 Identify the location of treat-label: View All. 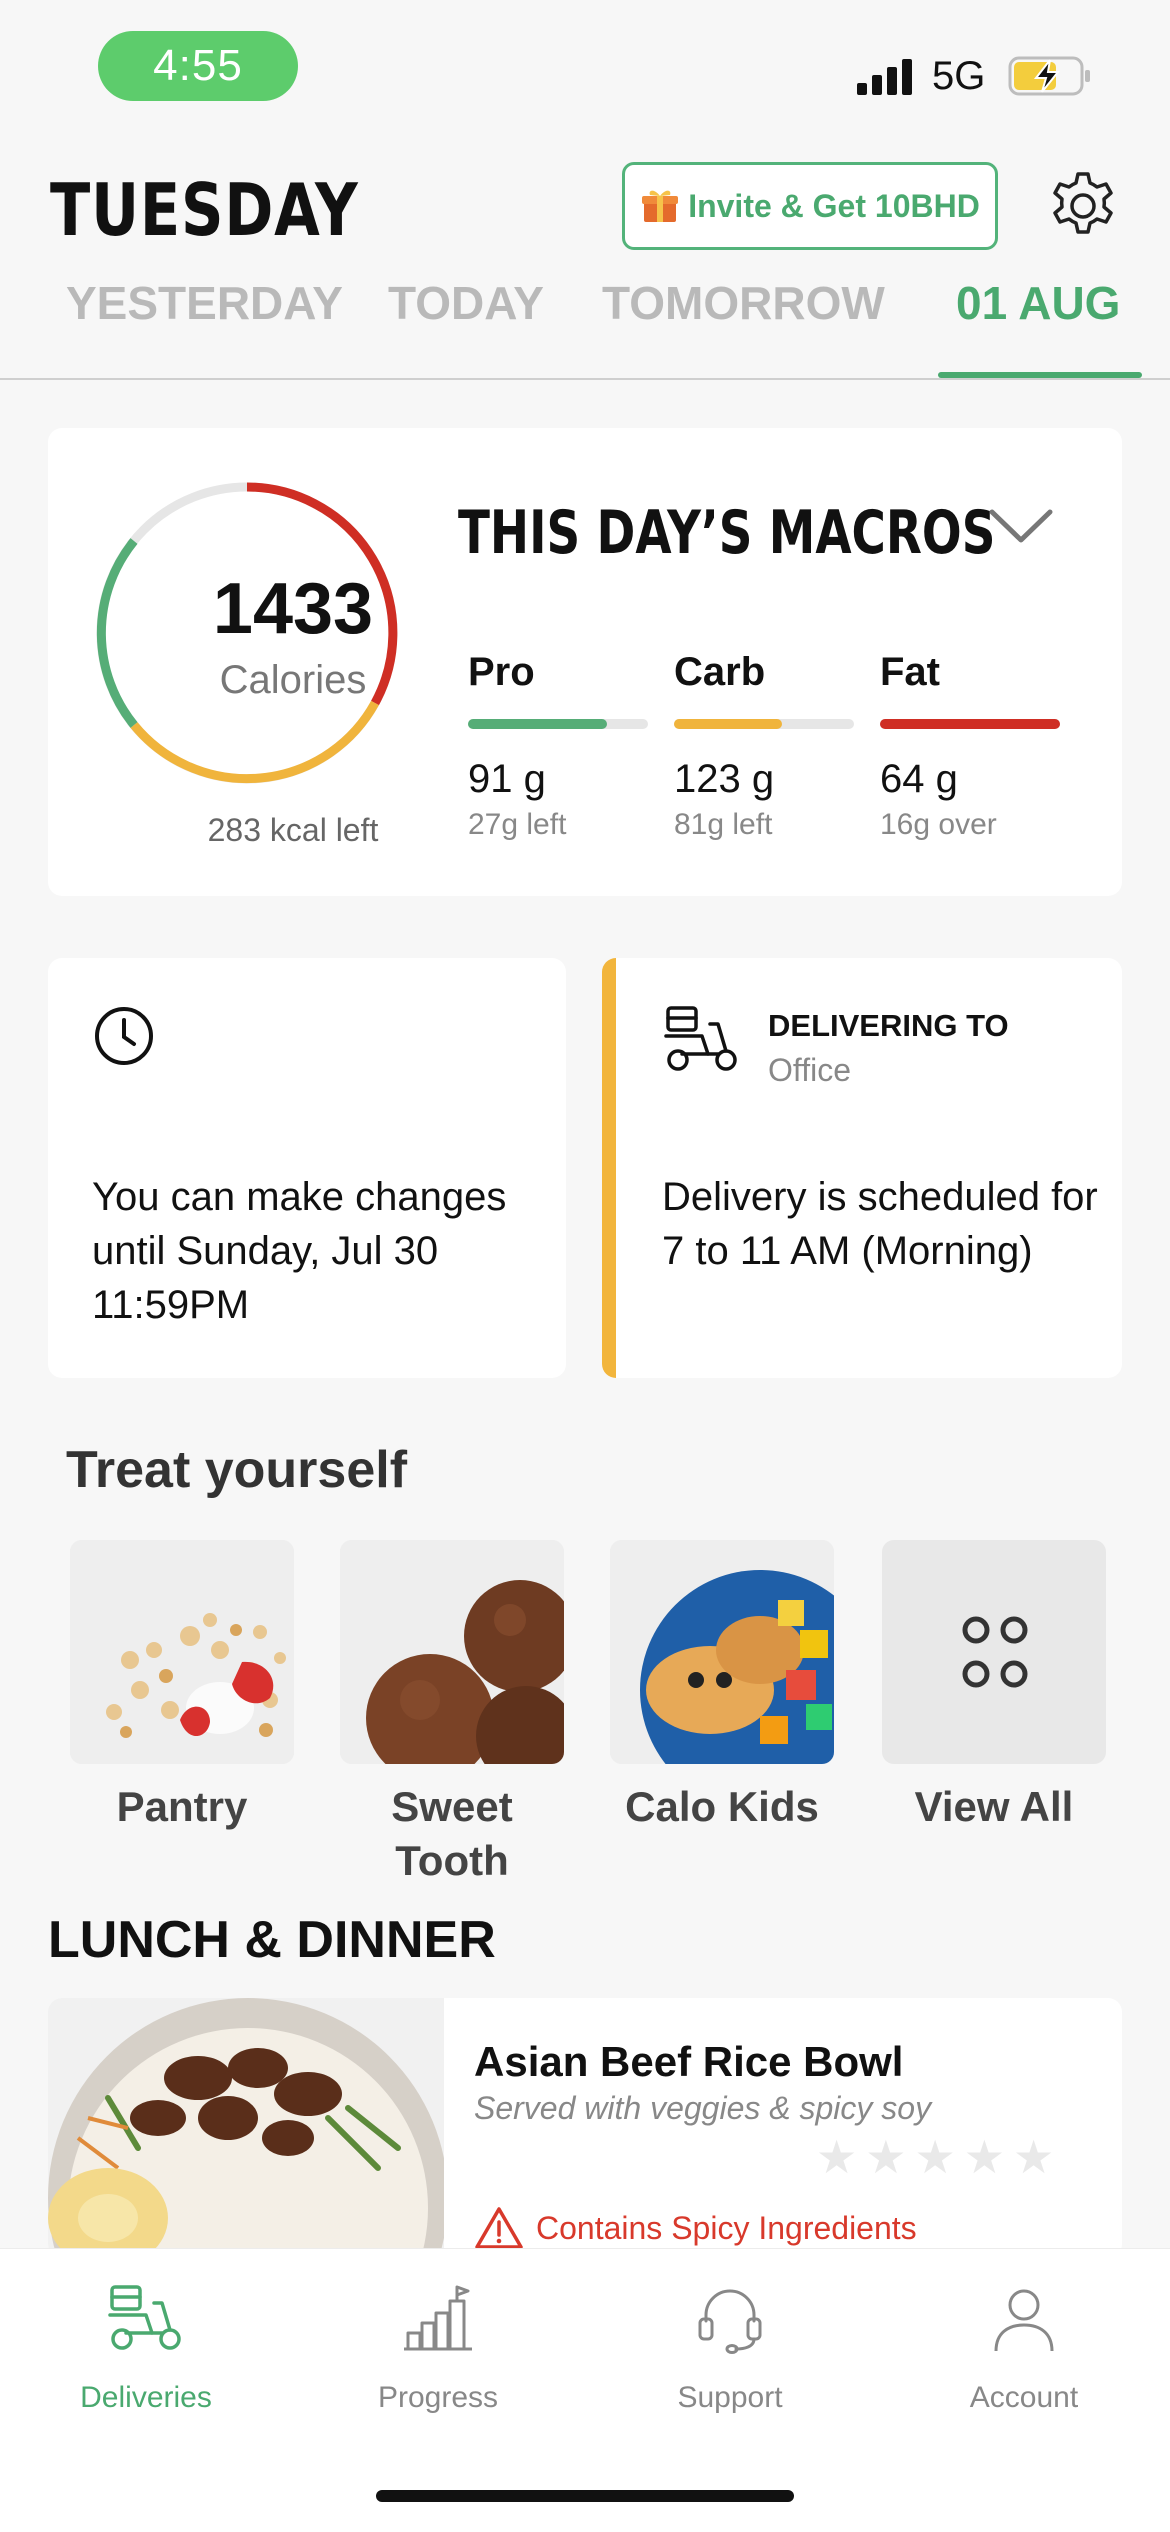
(994, 1806).